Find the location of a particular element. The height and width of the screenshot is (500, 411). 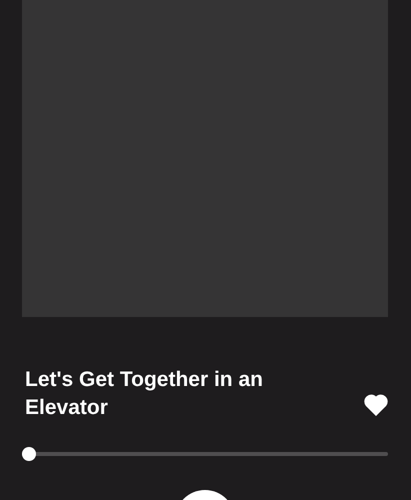

song-title: Let's Get Together in an Elevator is located at coordinates (144, 394).